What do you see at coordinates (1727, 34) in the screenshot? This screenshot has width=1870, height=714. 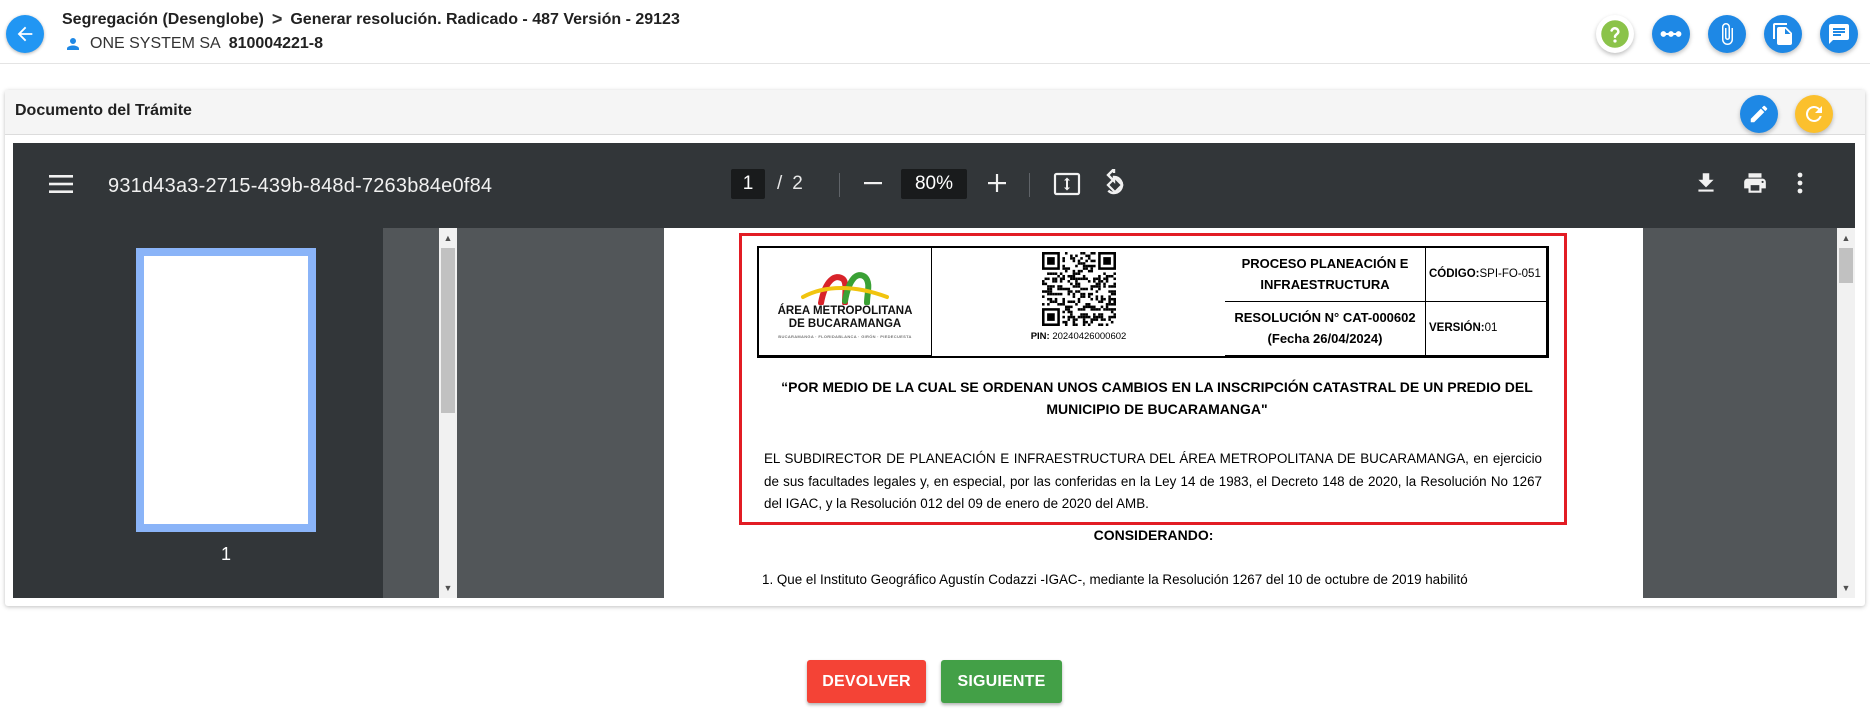 I see `attachment-button` at bounding box center [1727, 34].